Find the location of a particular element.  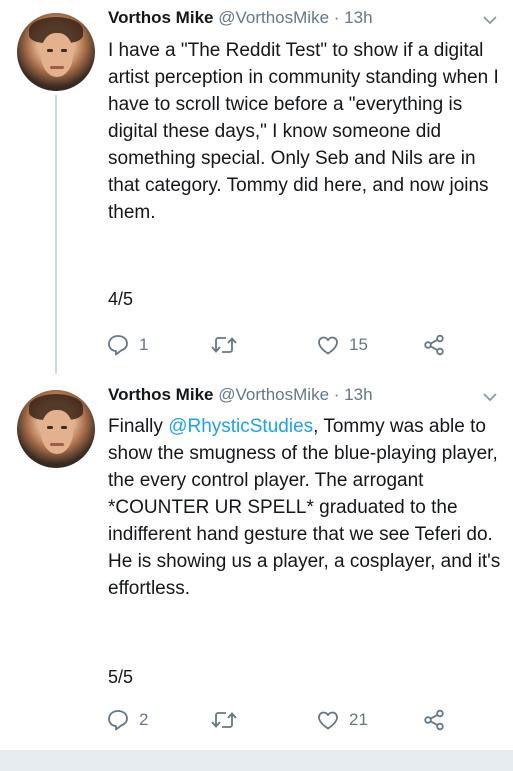

thread-count: 5/5 is located at coordinates (121, 677).